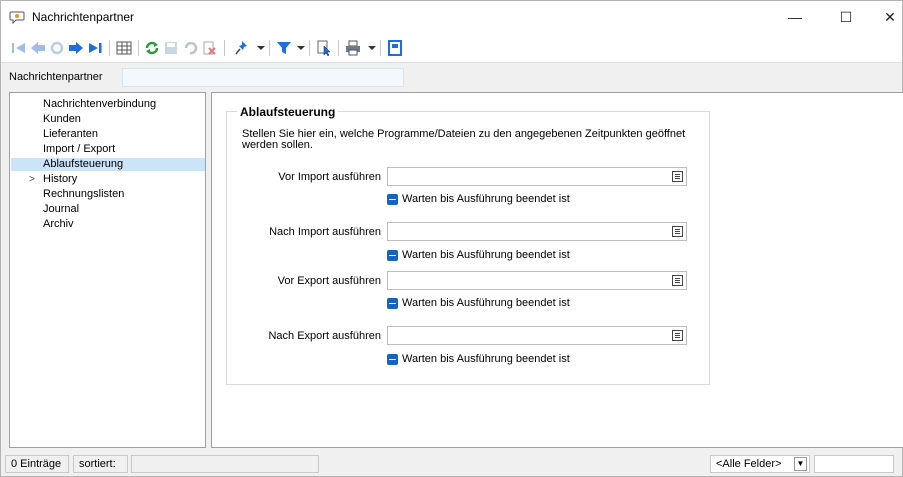 The height and width of the screenshot is (477, 903). What do you see at coordinates (284, 48) in the screenshot?
I see `filter-icon` at bounding box center [284, 48].